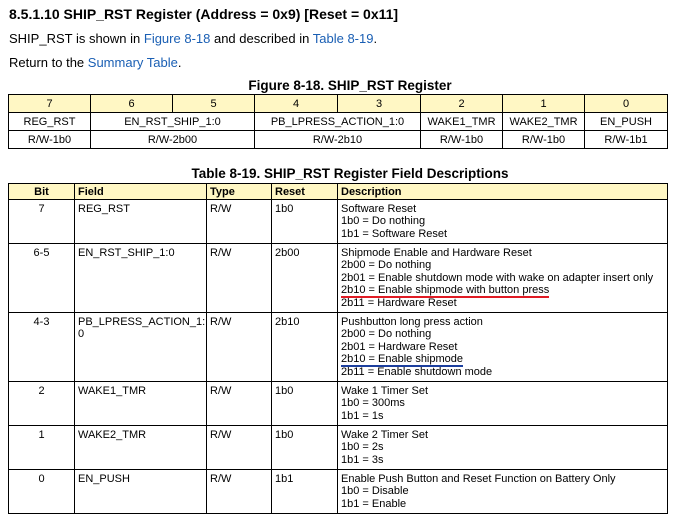 This screenshot has height=520, width=700. What do you see at coordinates (543, 121) in the screenshot?
I see `field-cell: WAKE2_TMR` at bounding box center [543, 121].